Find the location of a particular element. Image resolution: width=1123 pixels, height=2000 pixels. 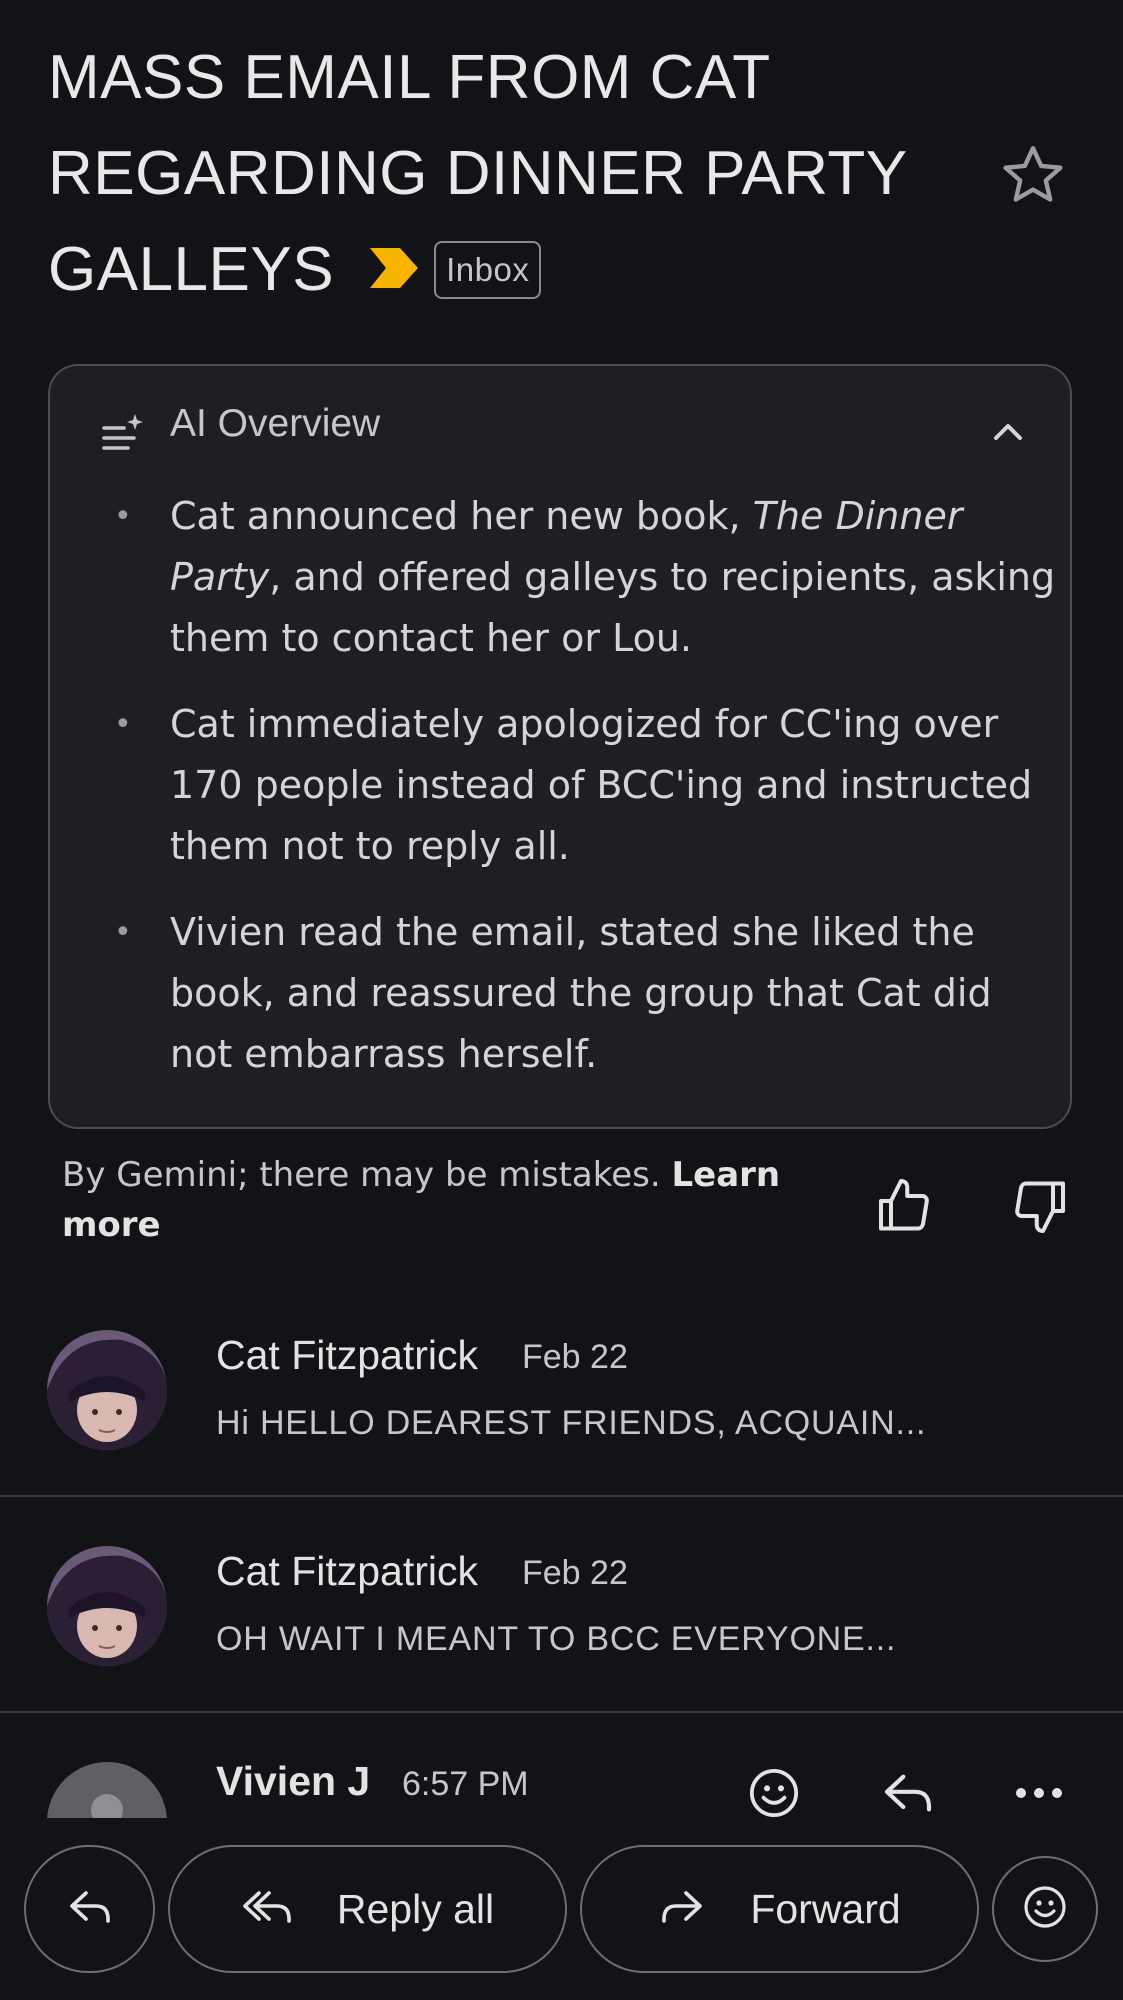

thumbs-up-icon is located at coordinates (911, 1208).